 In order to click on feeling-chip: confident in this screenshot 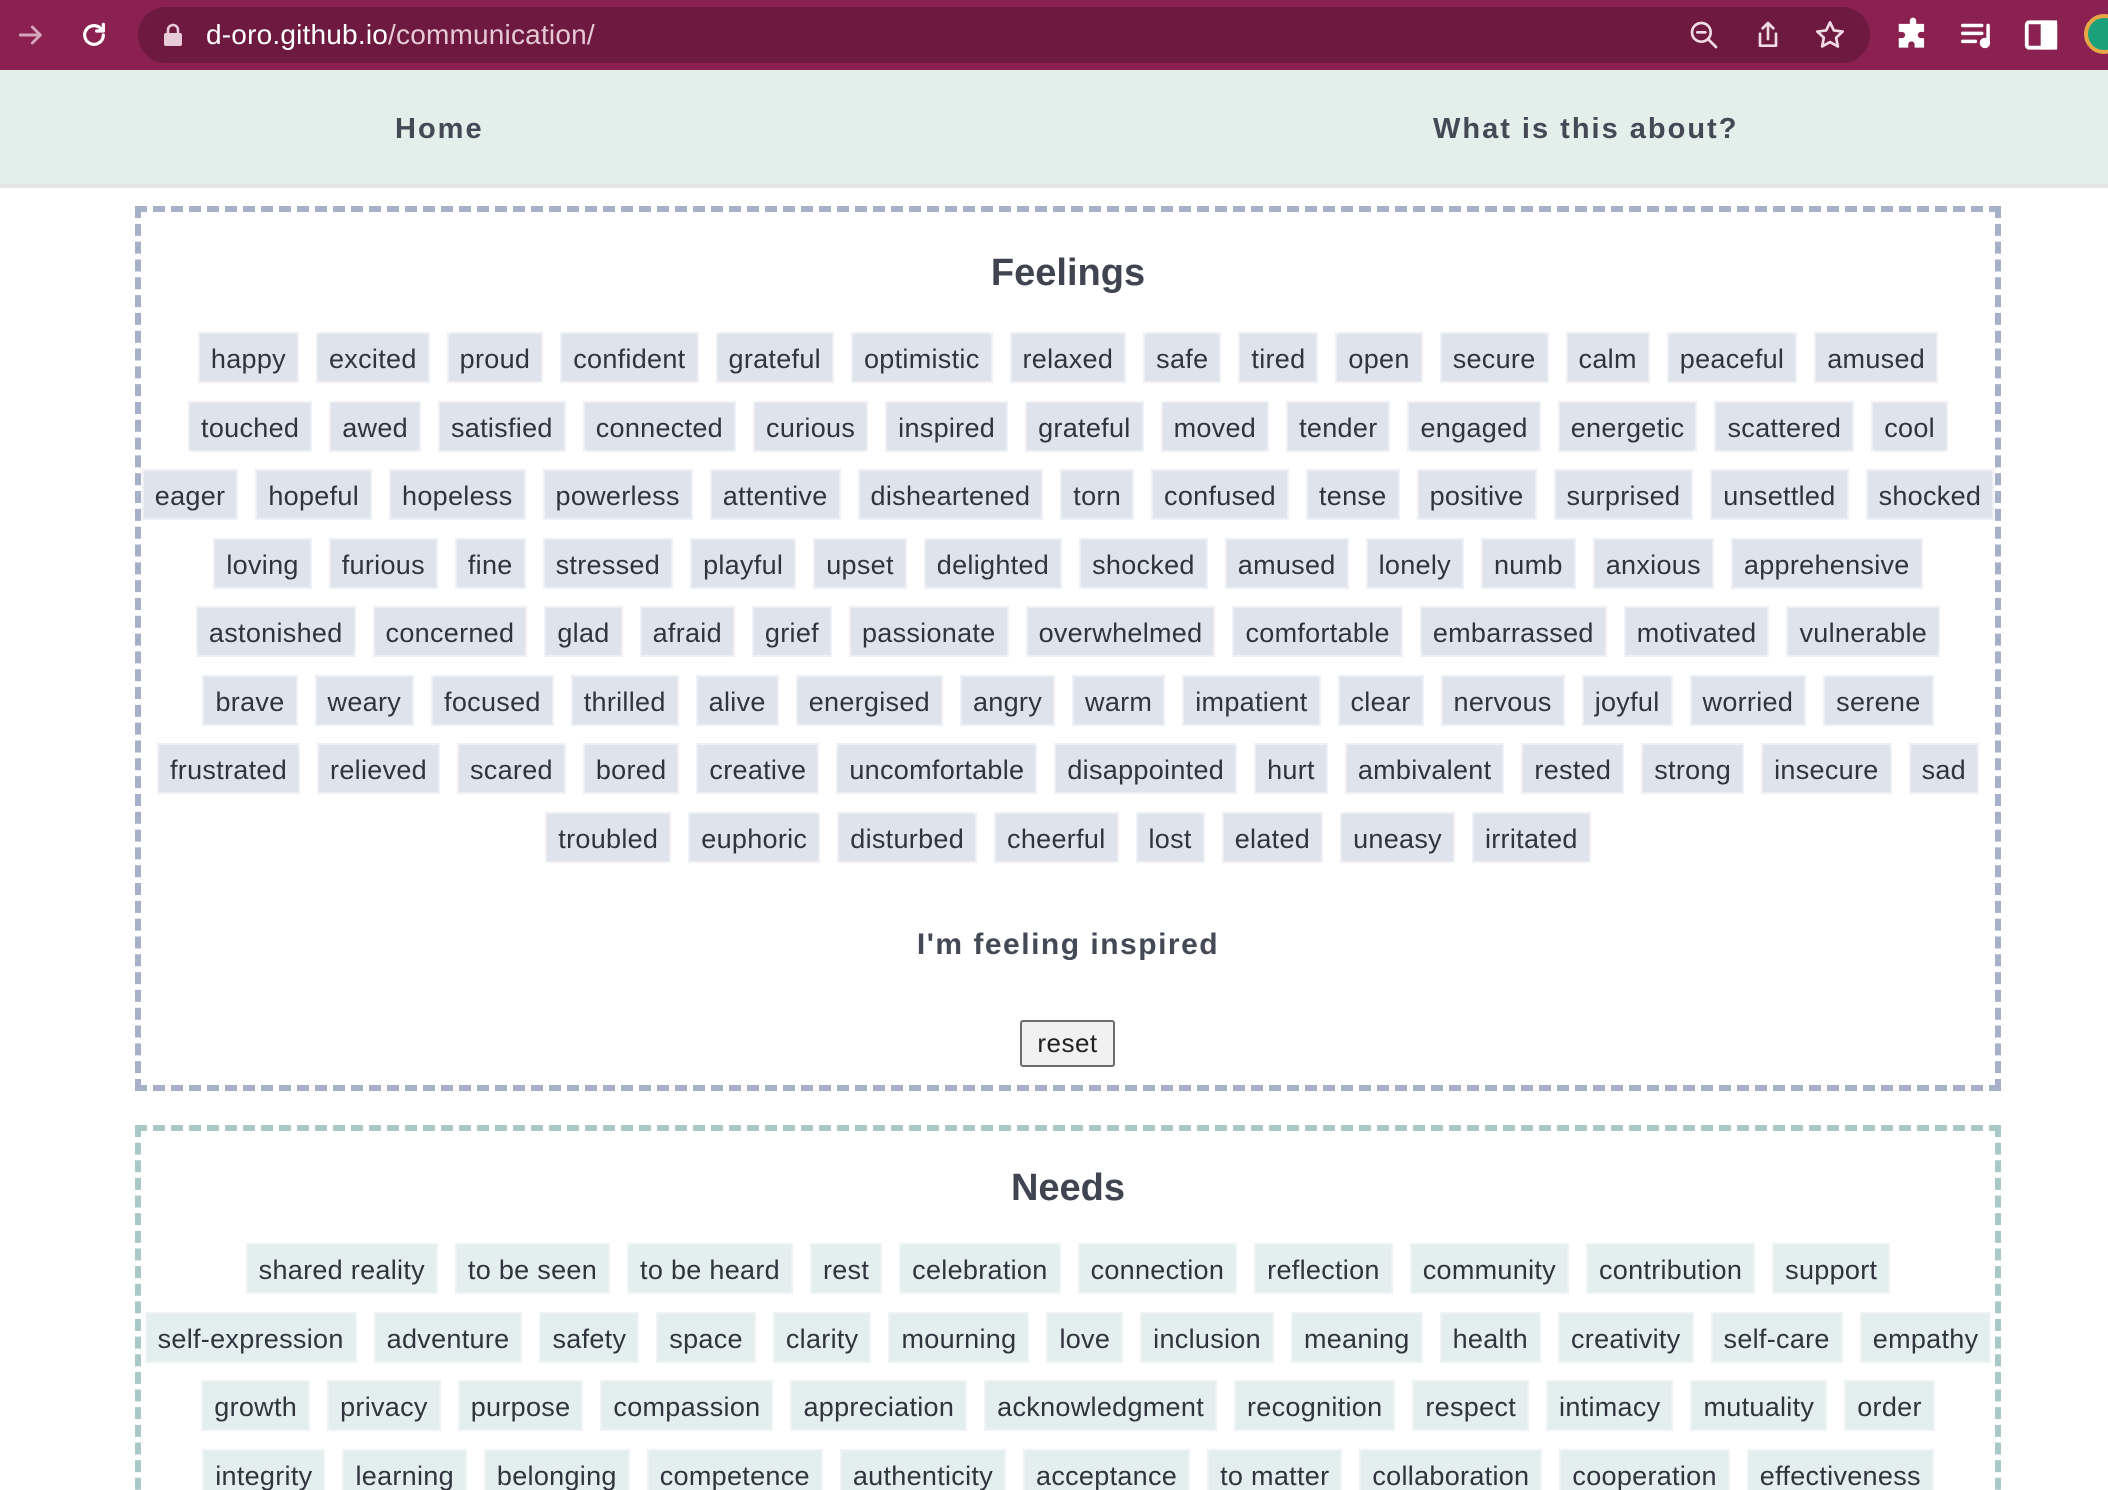, I will do `click(629, 357)`.